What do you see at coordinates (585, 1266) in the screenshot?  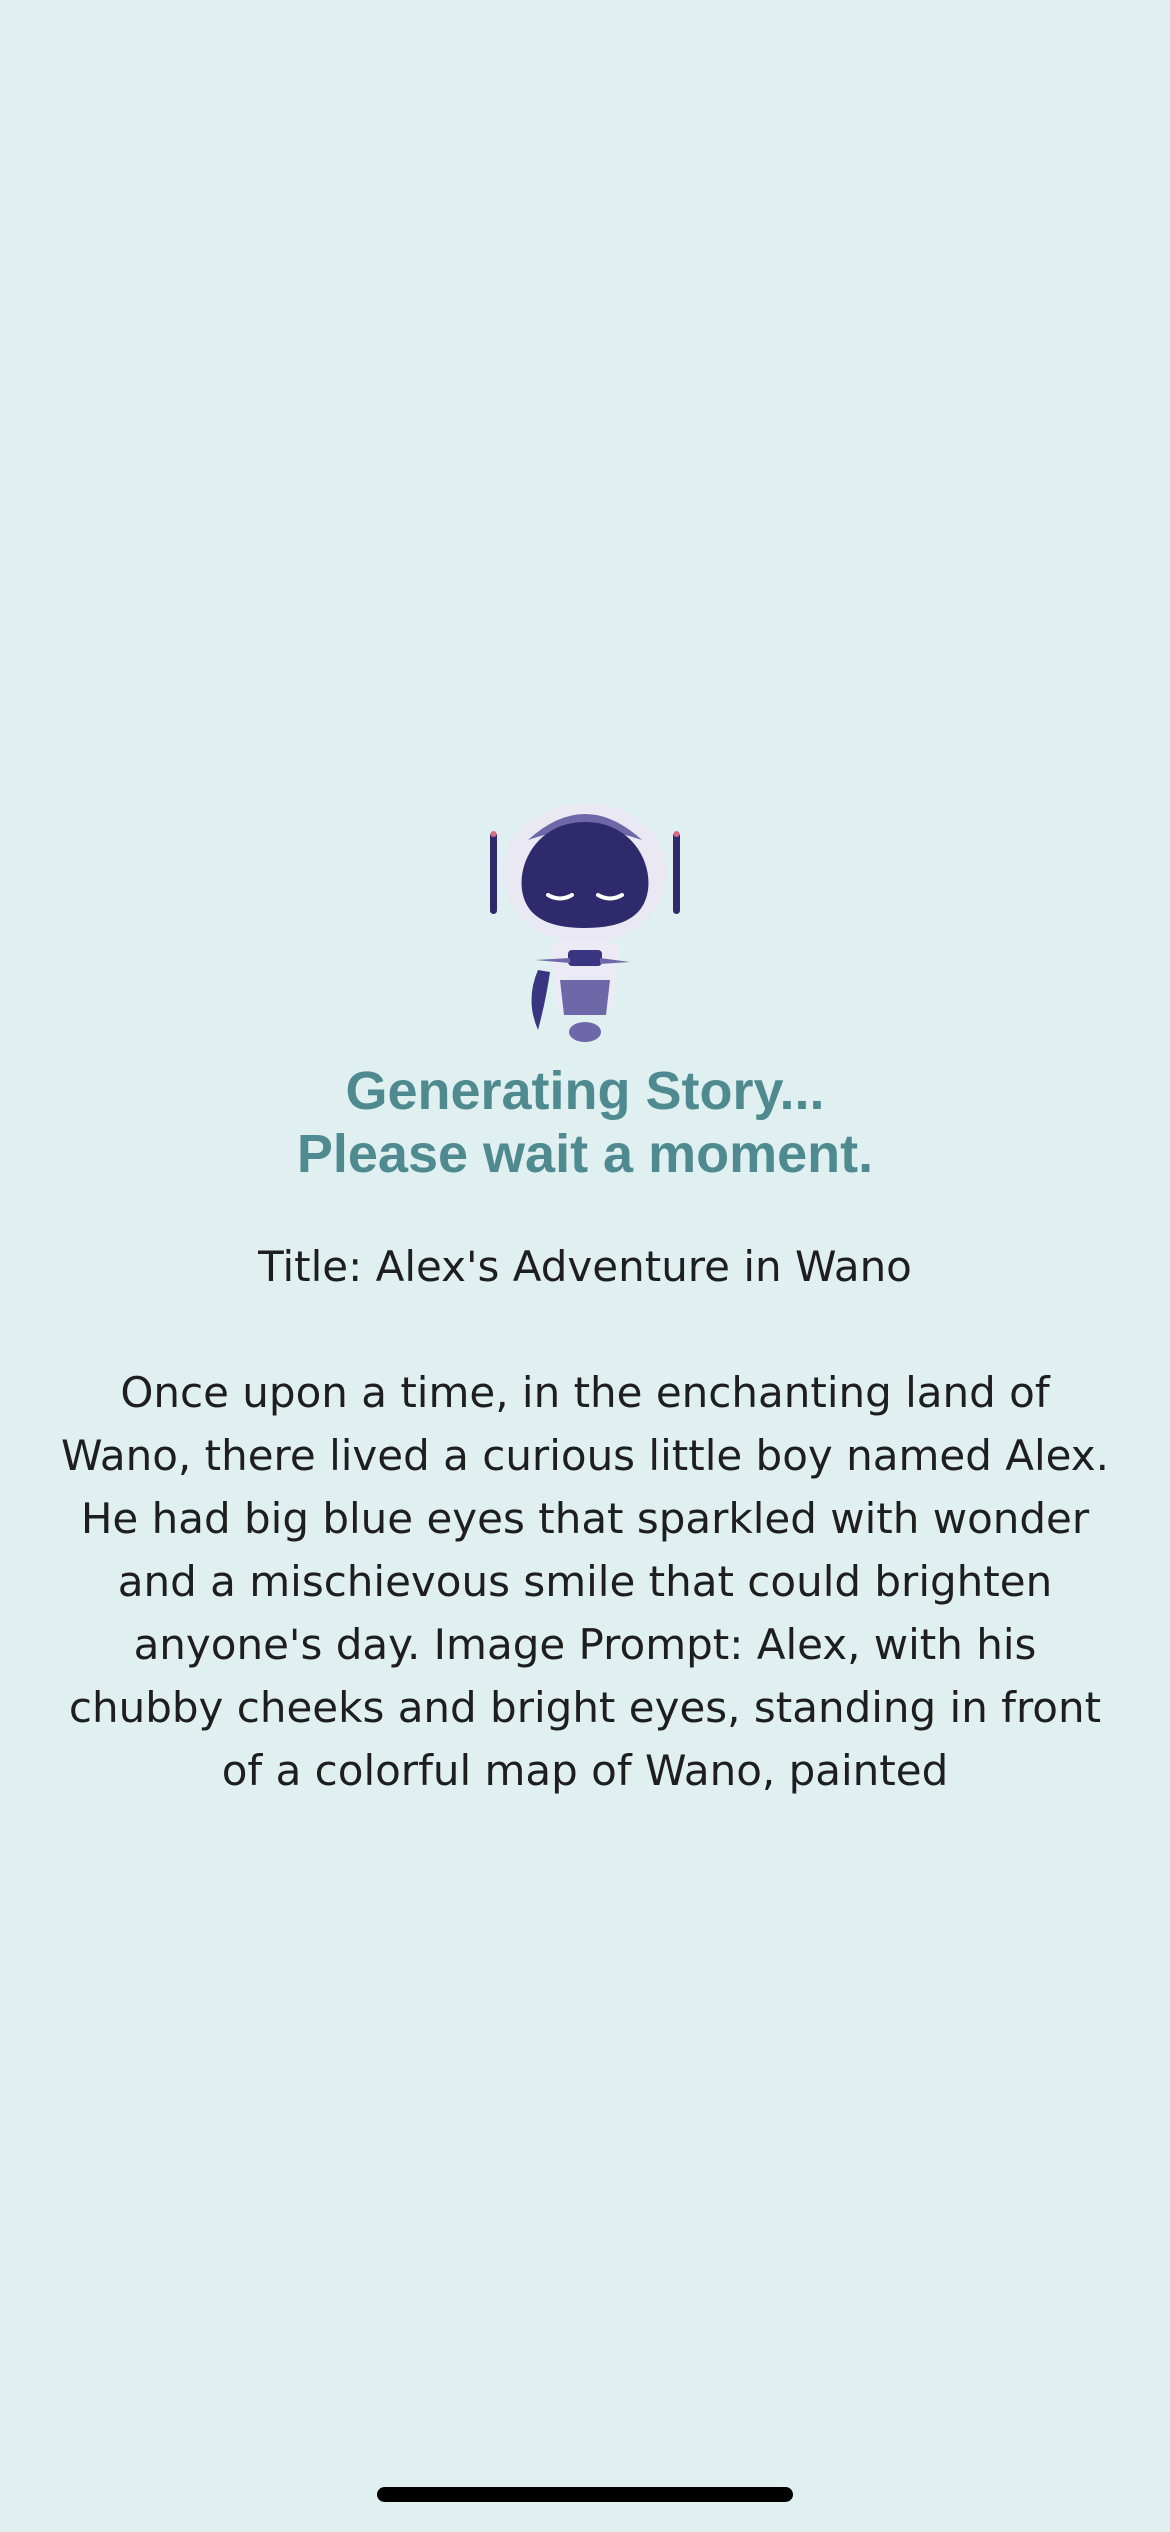 I see `story-title: Title: Alex's Adventure in Wano` at bounding box center [585, 1266].